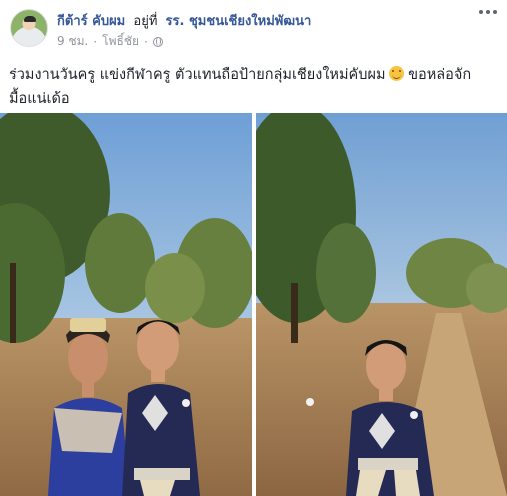  Describe the element at coordinates (29, 28) in the screenshot. I see `author-avatar` at that location.